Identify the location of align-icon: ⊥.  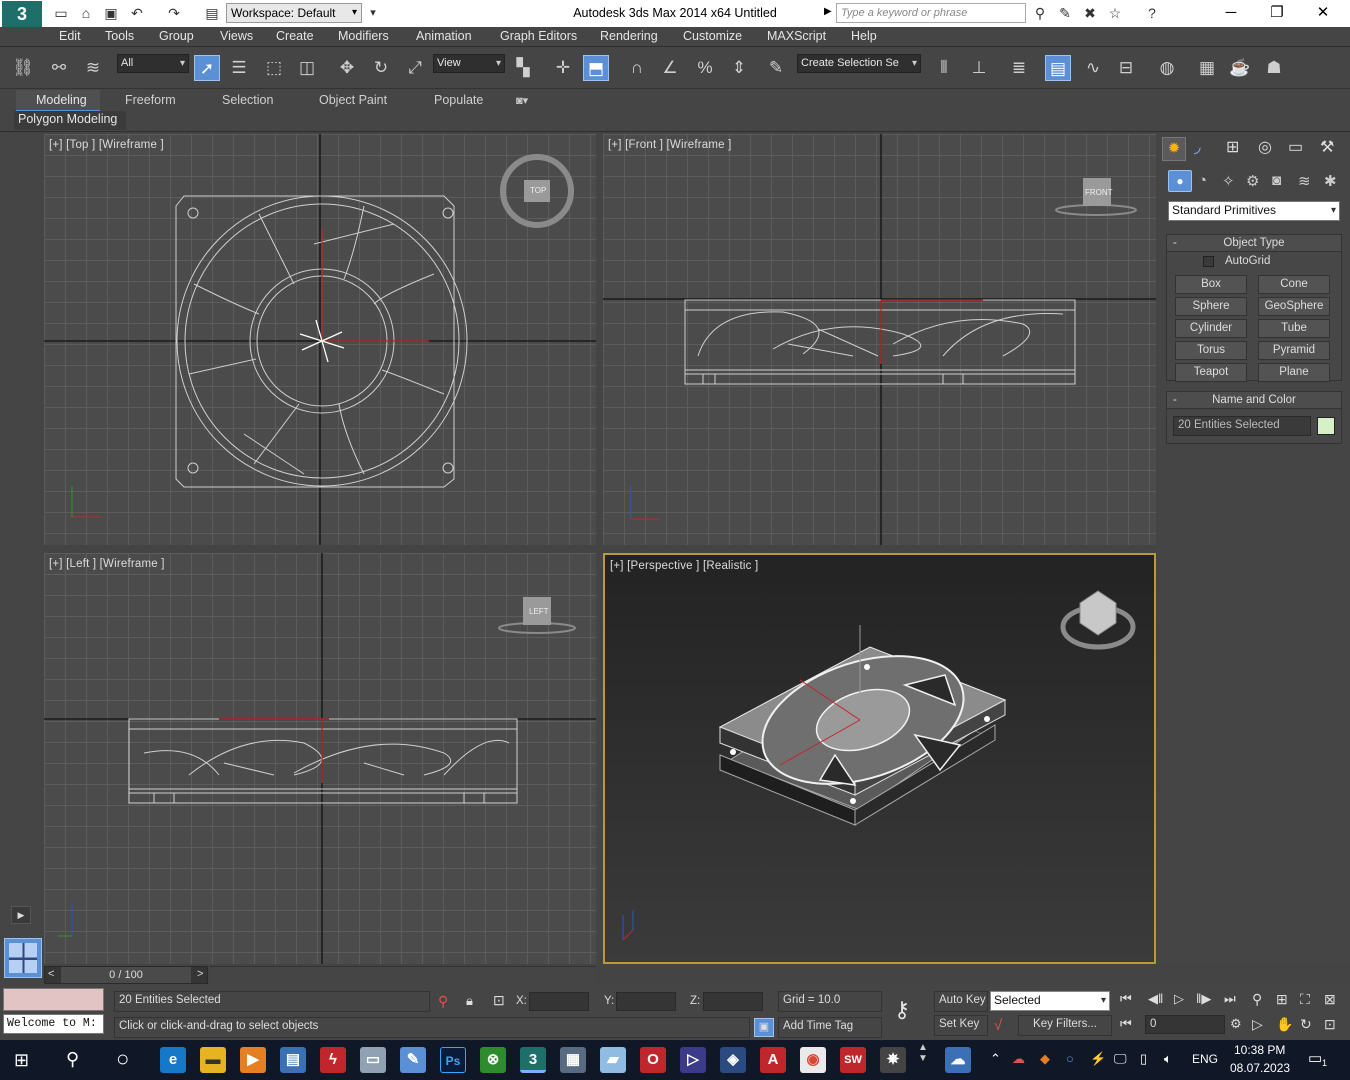
(979, 68).